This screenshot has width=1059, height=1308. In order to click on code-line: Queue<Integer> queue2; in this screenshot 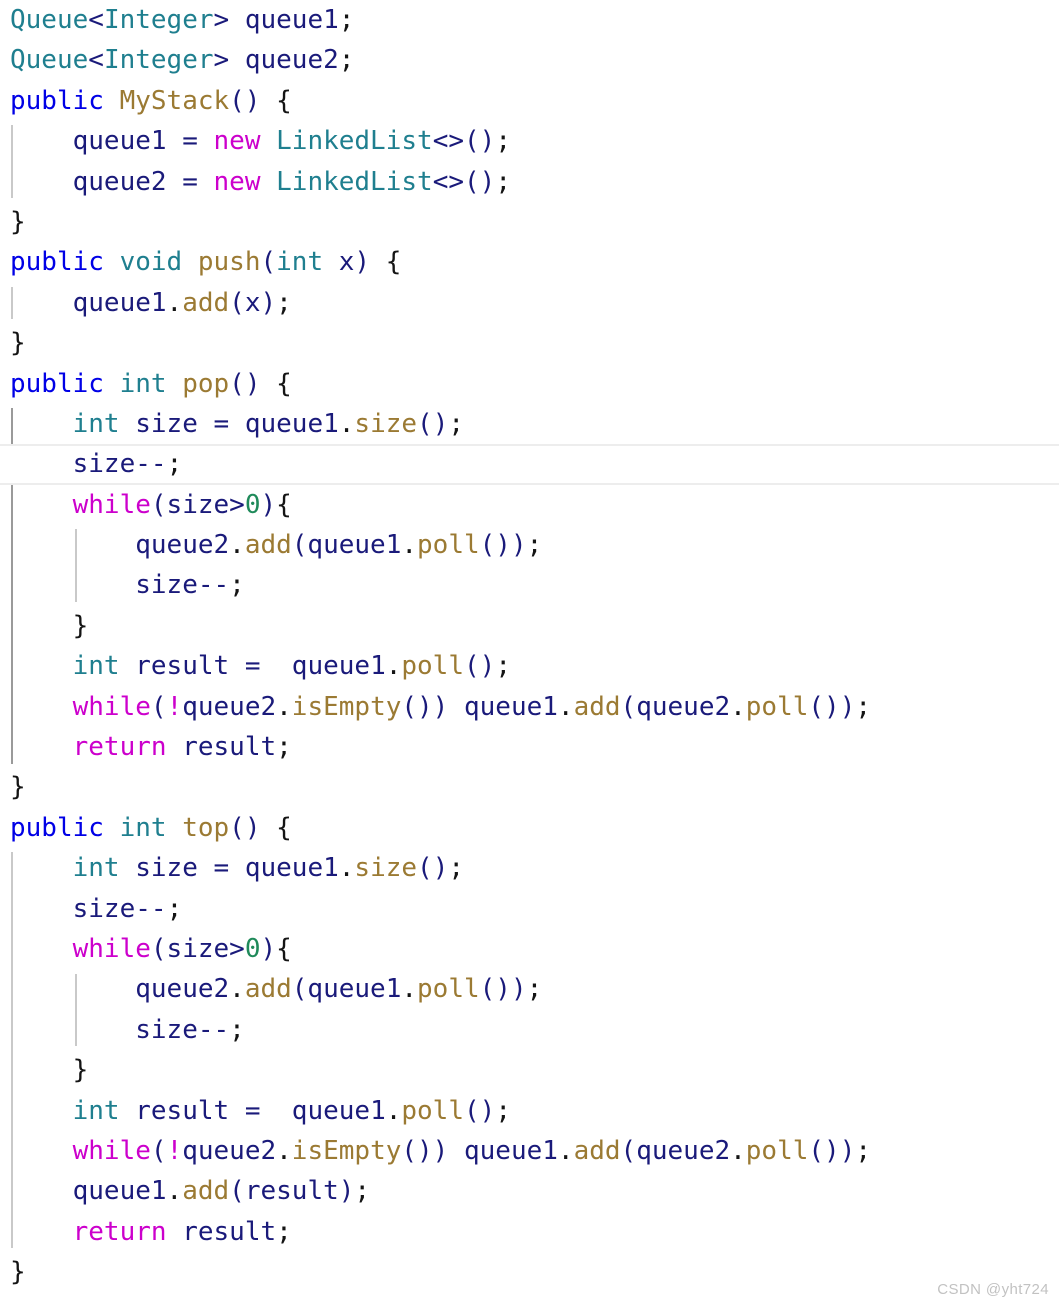, I will do `click(529, 60)`.